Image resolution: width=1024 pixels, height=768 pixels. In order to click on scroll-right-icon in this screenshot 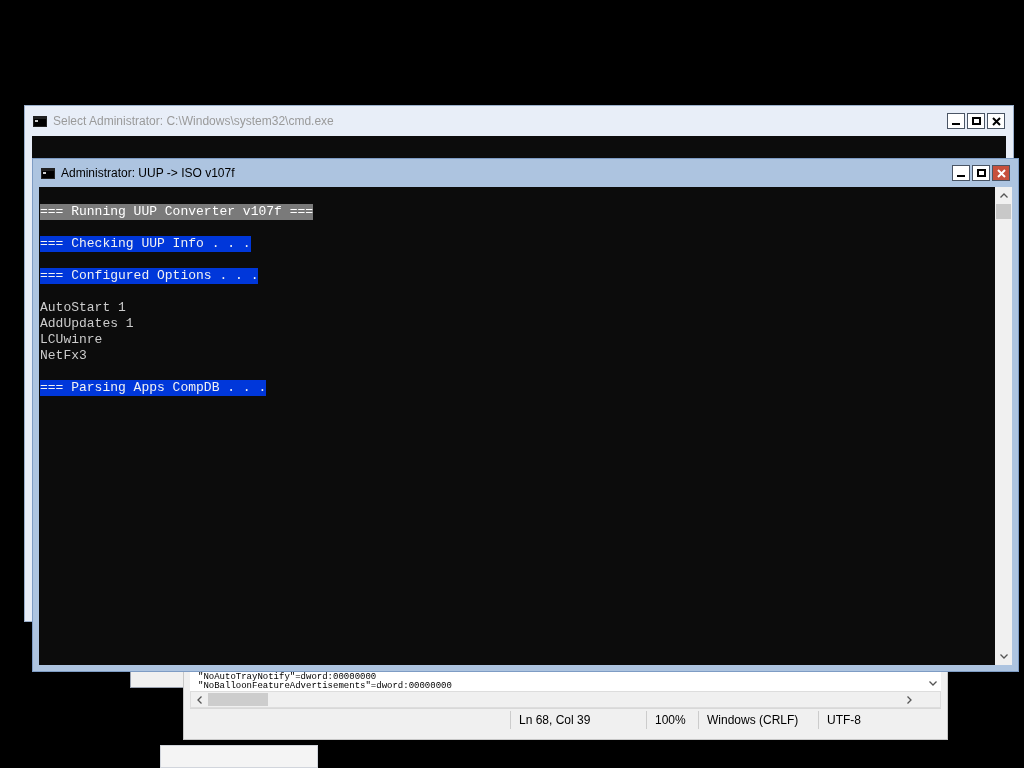, I will do `click(909, 699)`.